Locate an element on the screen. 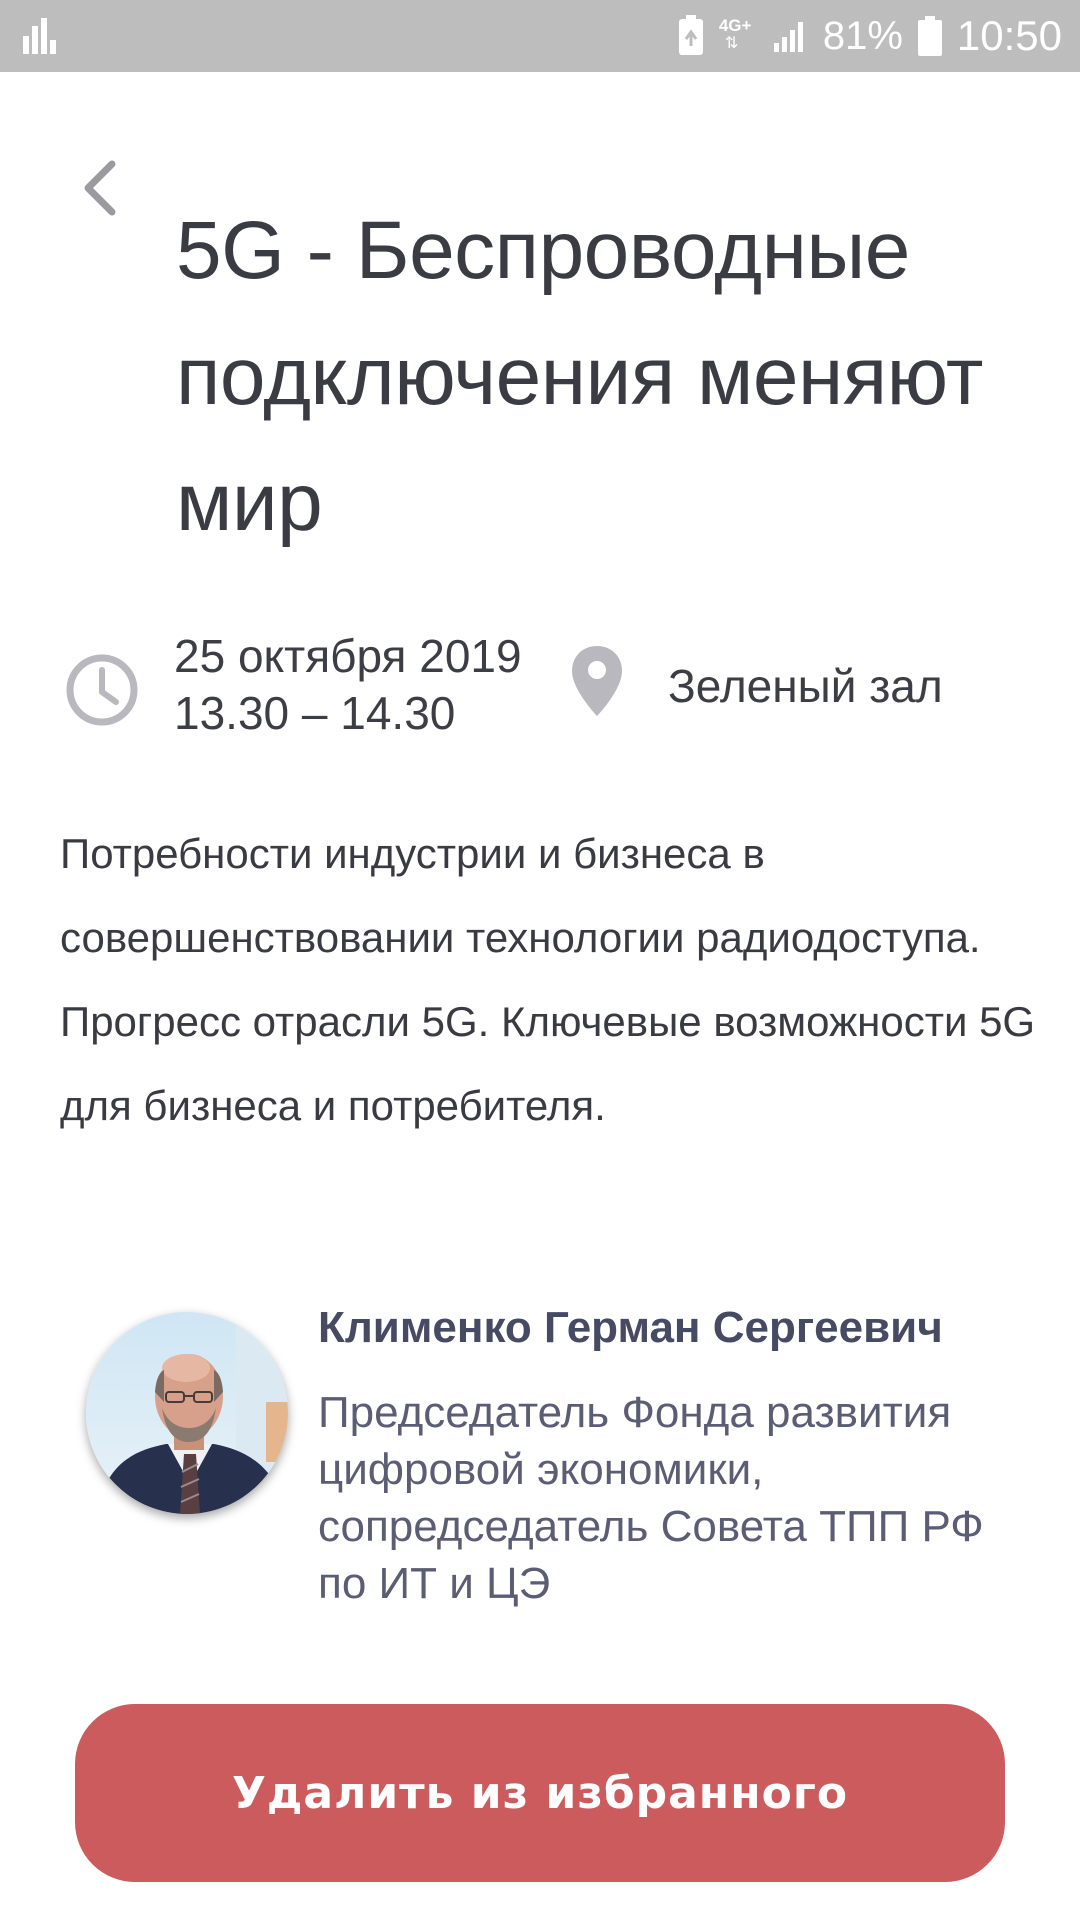 This screenshot has width=1080, height=1920. chevron-left-icon is located at coordinates (100, 188).